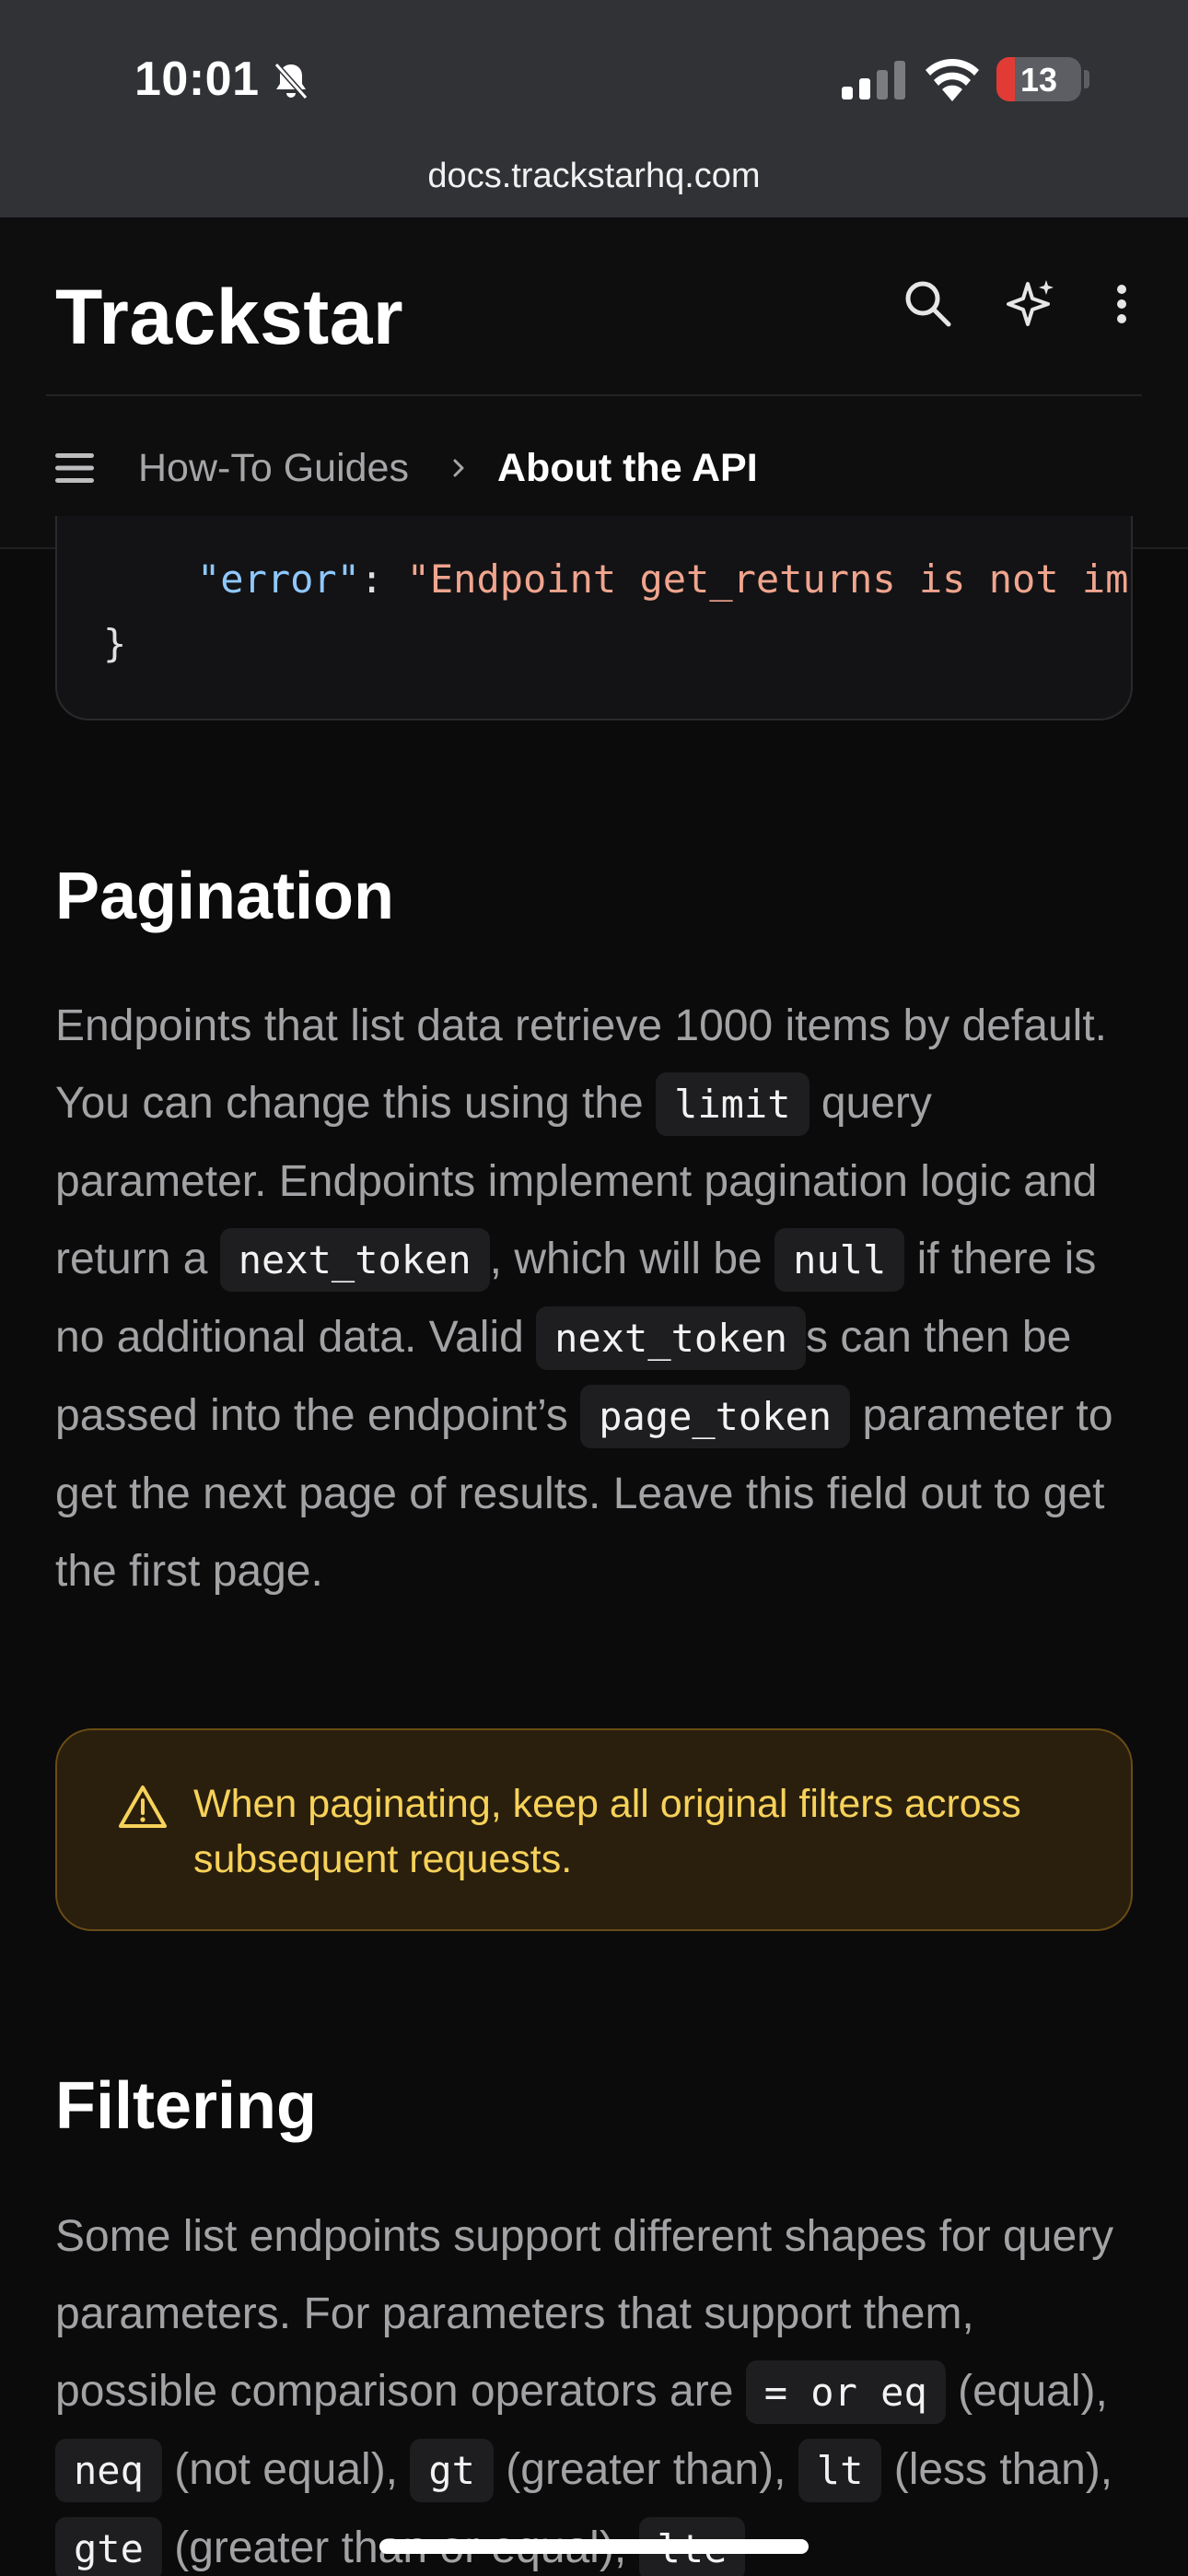 The width and height of the screenshot is (1188, 2576). I want to click on text-segment: (equal),, so click(1033, 2391).